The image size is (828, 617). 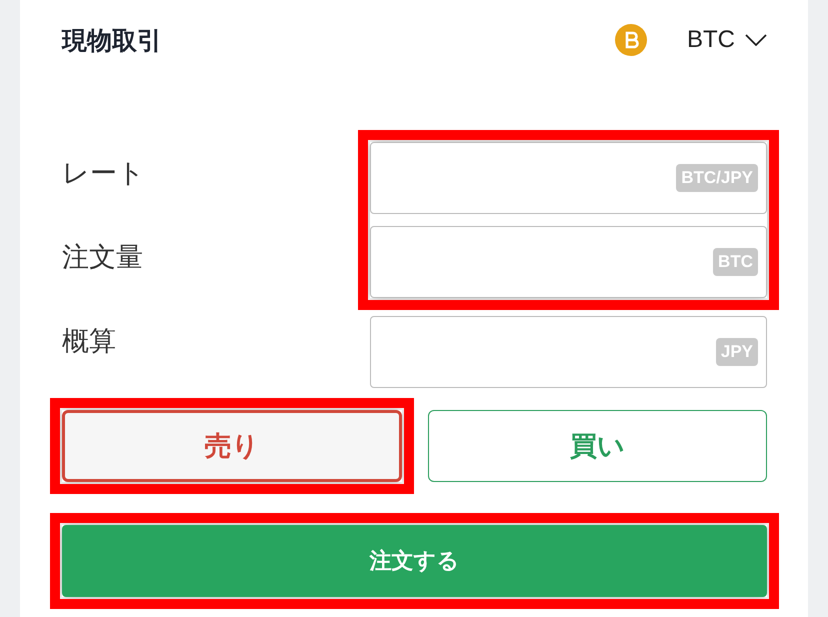 What do you see at coordinates (104, 174) in the screenshot?
I see `field-label: レート` at bounding box center [104, 174].